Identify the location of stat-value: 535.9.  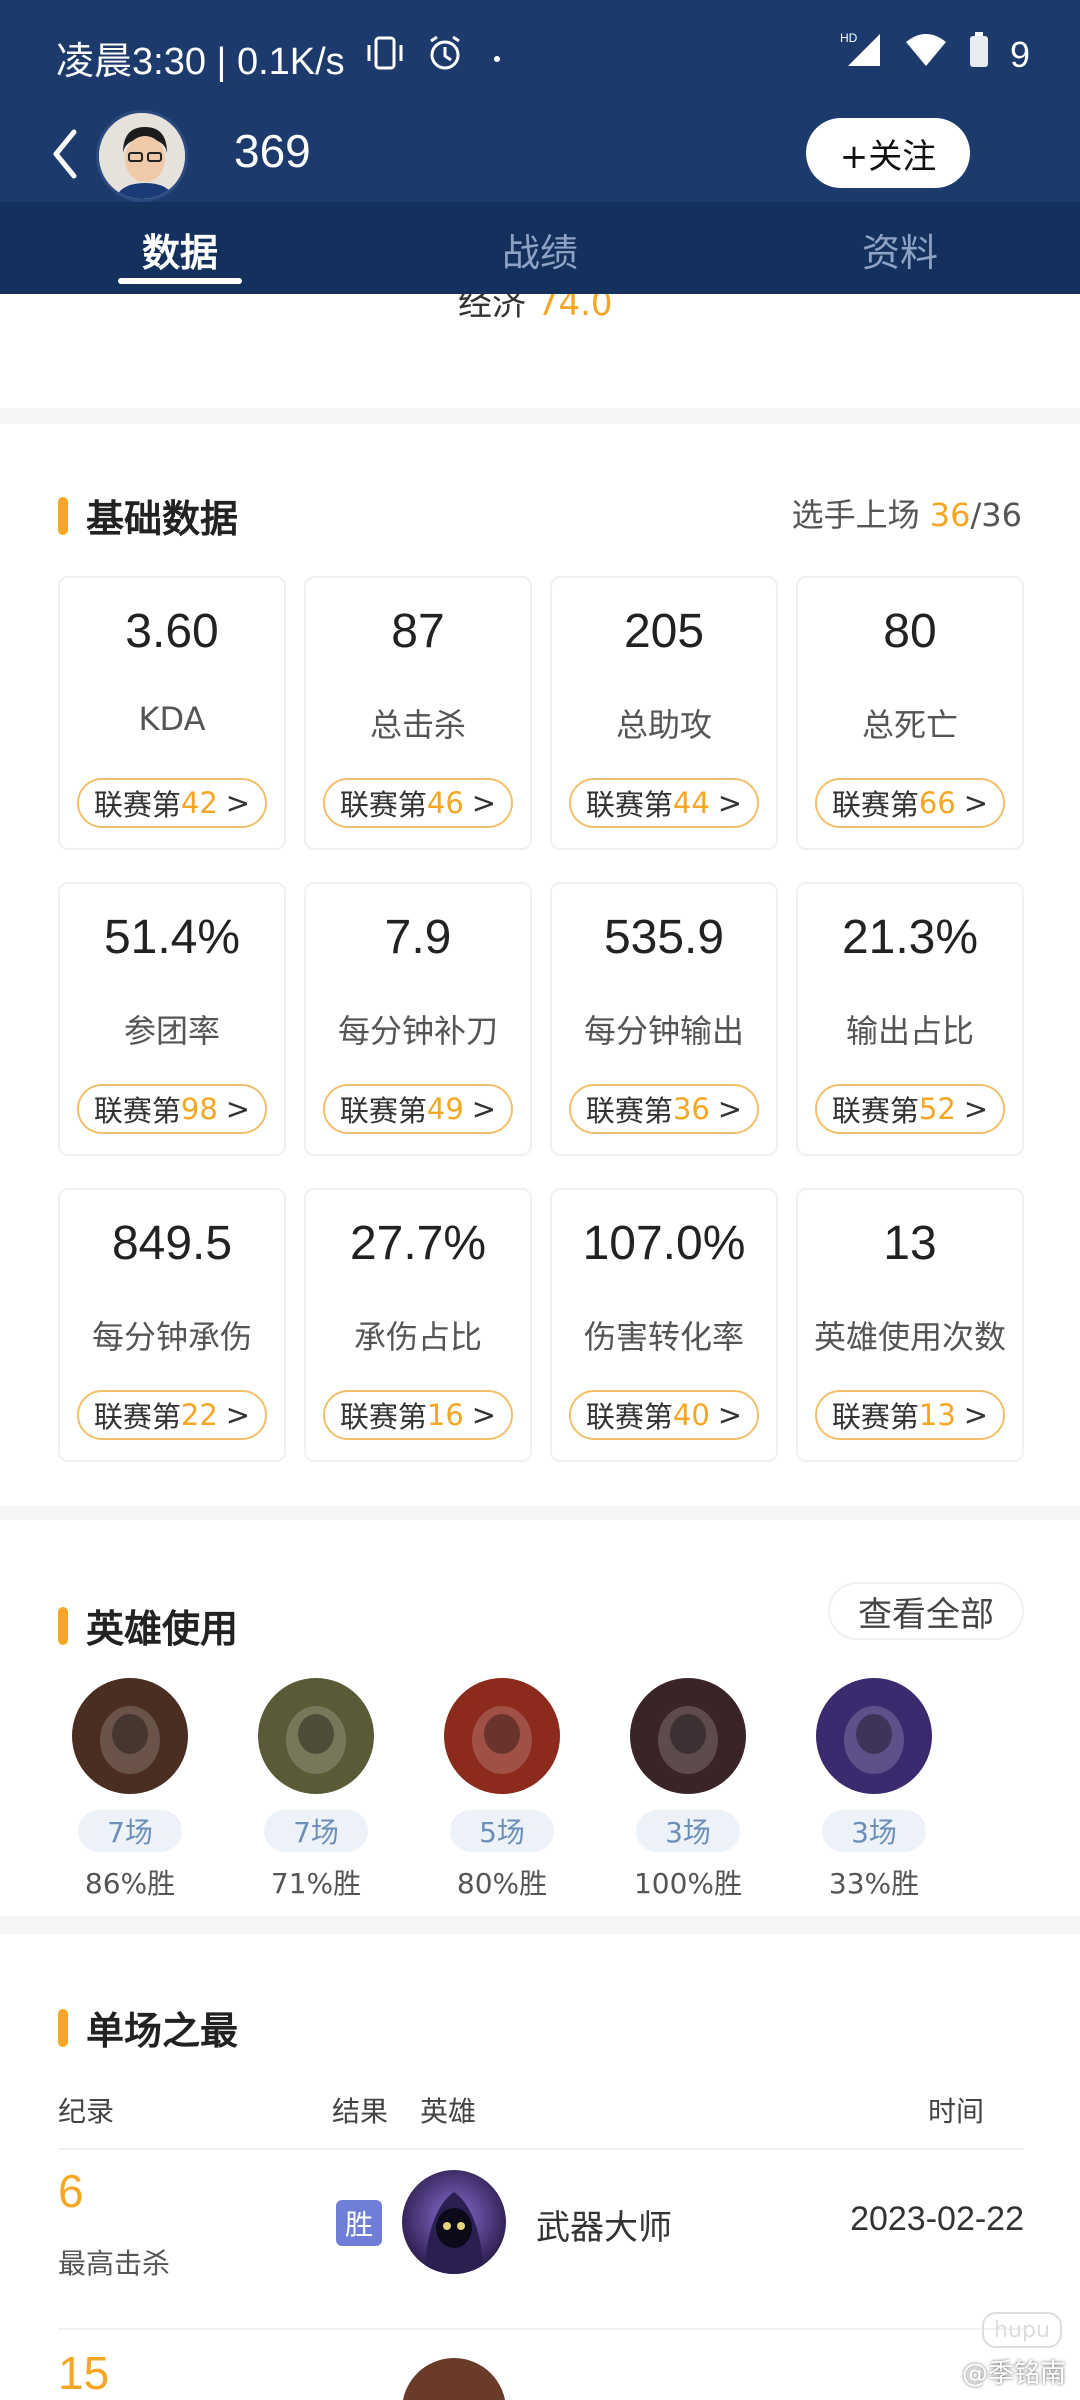
(664, 937).